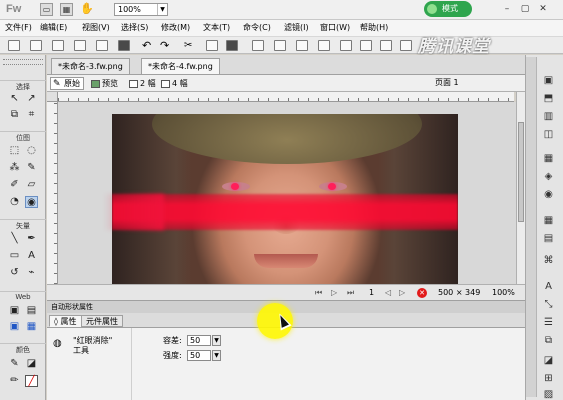  I want to click on canvas-scrollbar, so click(520, 188).